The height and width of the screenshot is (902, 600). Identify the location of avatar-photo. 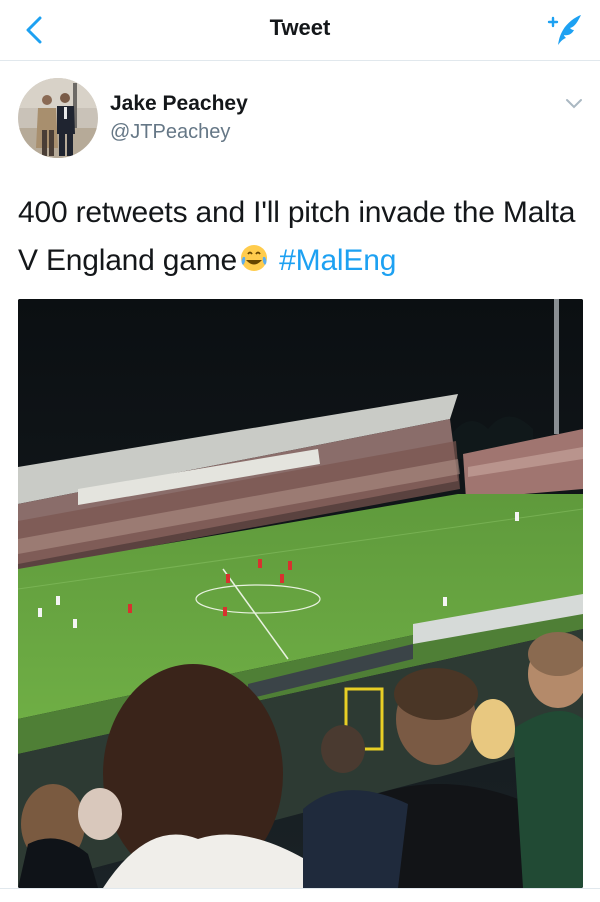
(58, 118).